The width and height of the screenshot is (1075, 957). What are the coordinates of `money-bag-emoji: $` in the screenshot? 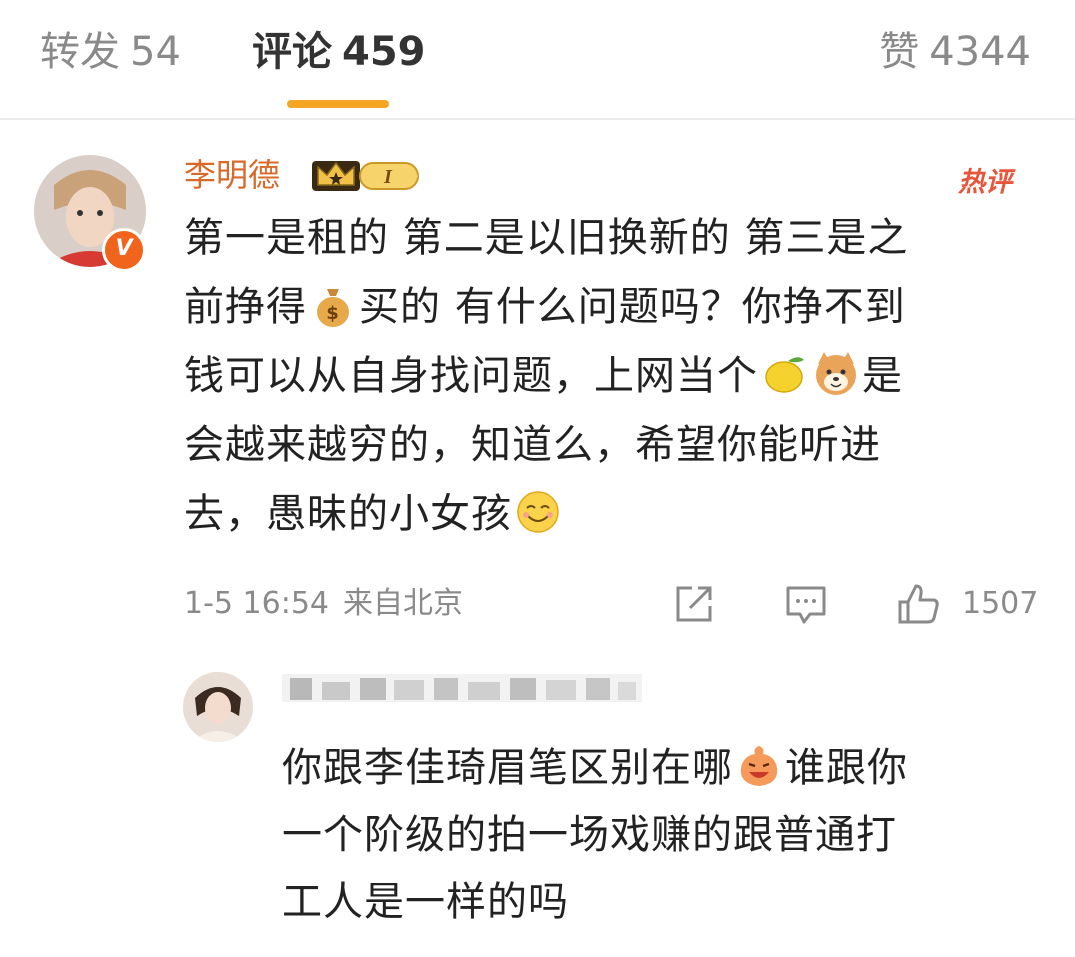 It's located at (333, 308).